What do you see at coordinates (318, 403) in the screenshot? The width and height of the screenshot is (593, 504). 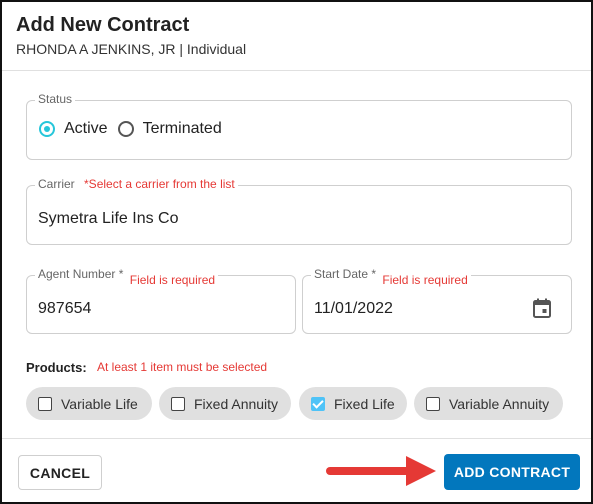 I see `checkbox-checked-icon` at bounding box center [318, 403].